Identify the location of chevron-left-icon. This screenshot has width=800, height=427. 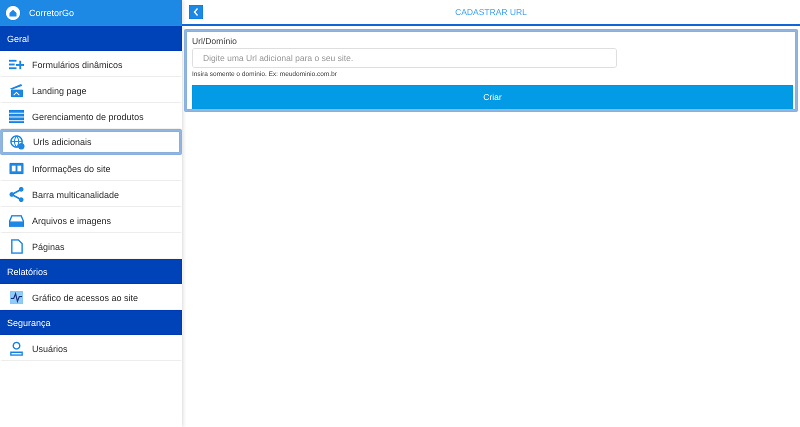
(196, 12).